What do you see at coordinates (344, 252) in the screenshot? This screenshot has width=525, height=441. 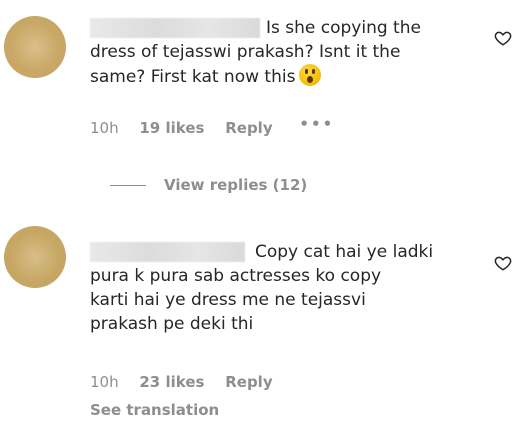 I see `comment-line: Copy cat hai ye ladki` at bounding box center [344, 252].